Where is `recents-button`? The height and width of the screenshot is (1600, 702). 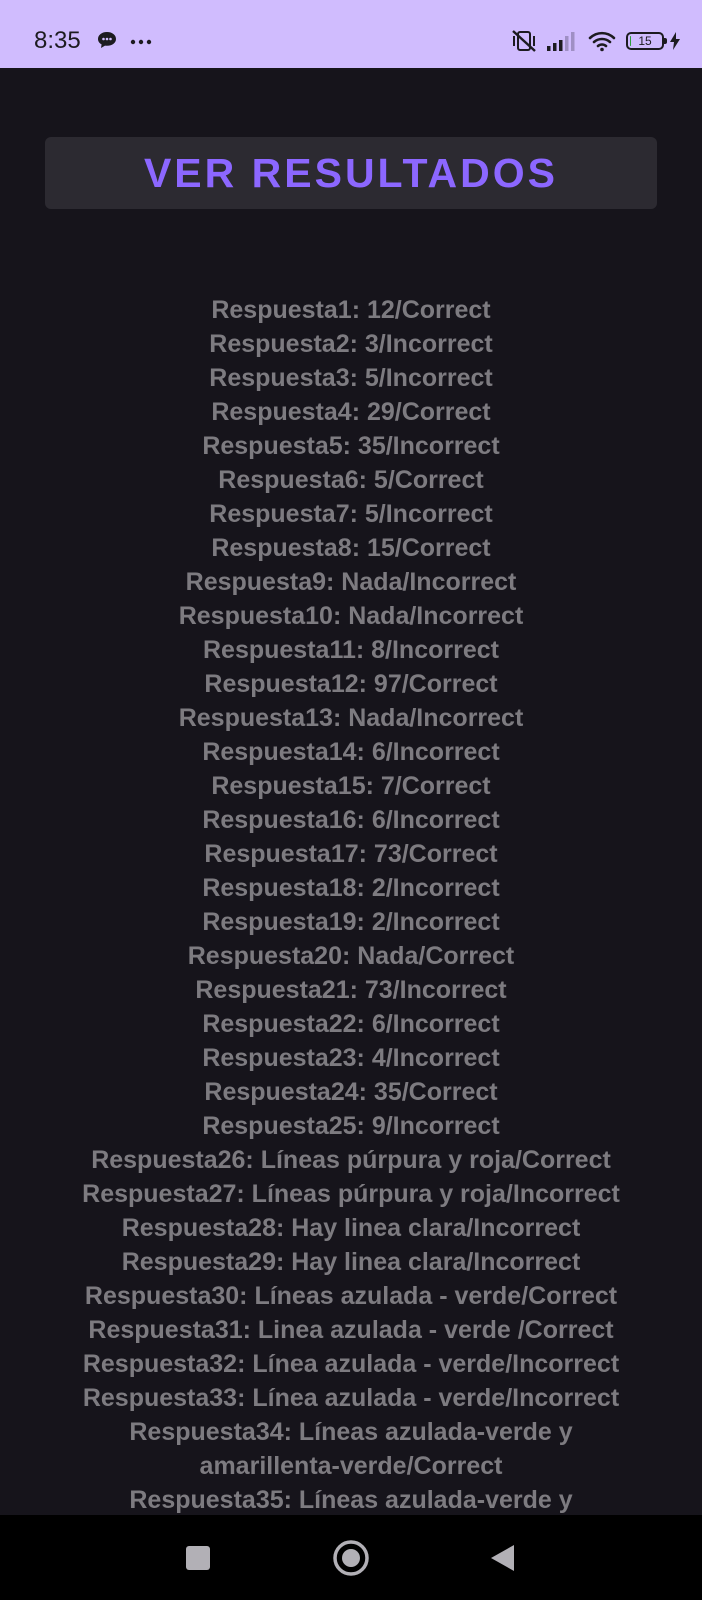
recents-button is located at coordinates (198, 1558).